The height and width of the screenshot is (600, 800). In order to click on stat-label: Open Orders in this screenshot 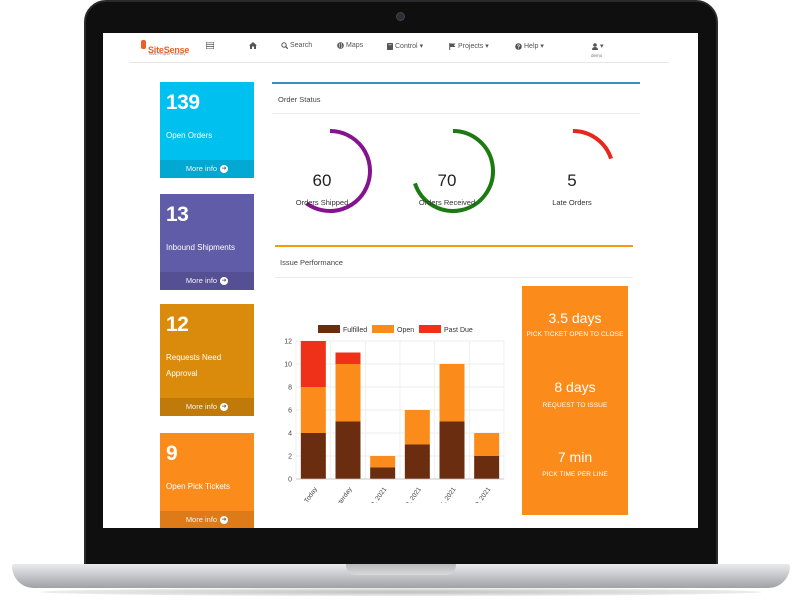, I will do `click(189, 135)`.